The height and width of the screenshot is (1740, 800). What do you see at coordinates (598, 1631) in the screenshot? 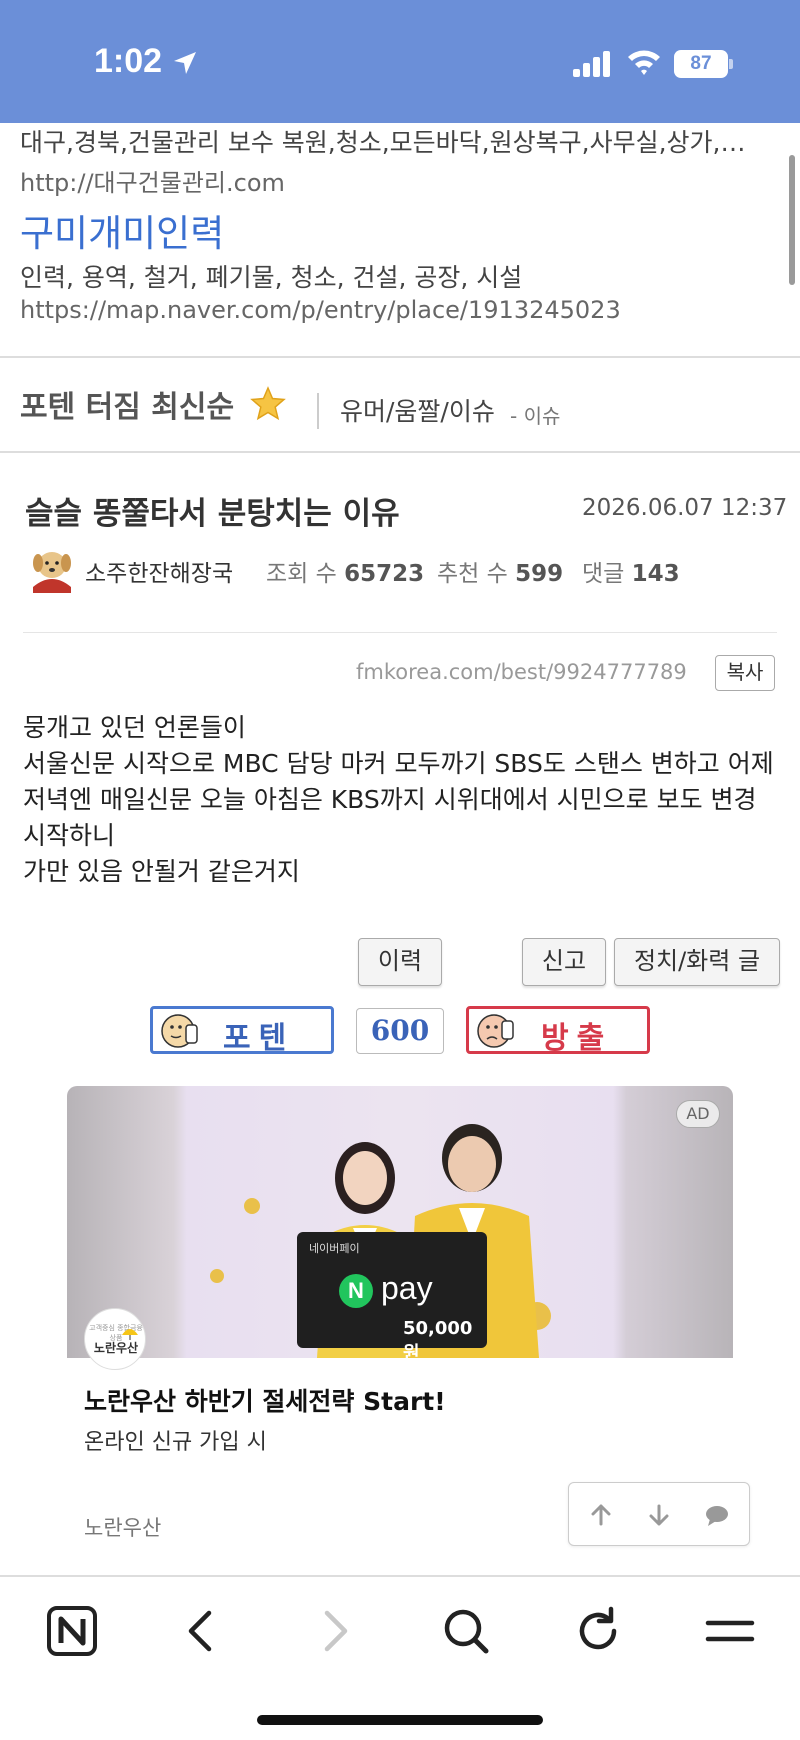
I see `reload-icon` at bounding box center [598, 1631].